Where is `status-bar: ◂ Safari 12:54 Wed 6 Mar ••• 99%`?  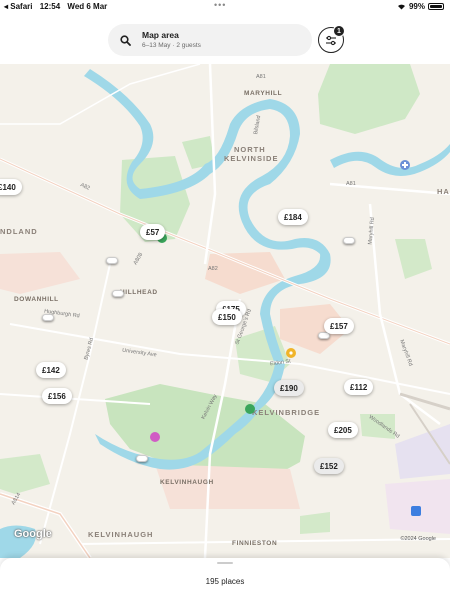
status-bar: ◂ Safari 12:54 Wed 6 Mar ••• 99% is located at coordinates (225, 7).